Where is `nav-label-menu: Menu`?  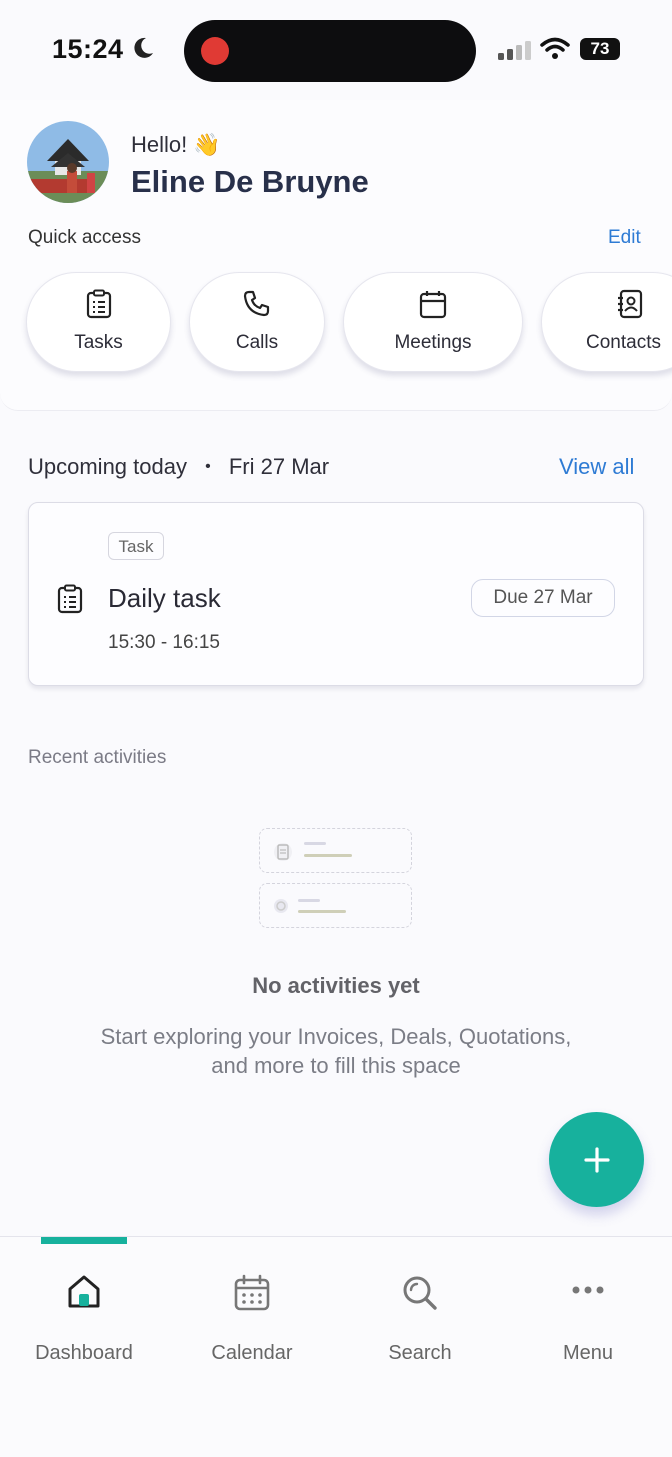 nav-label-menu: Menu is located at coordinates (588, 1353).